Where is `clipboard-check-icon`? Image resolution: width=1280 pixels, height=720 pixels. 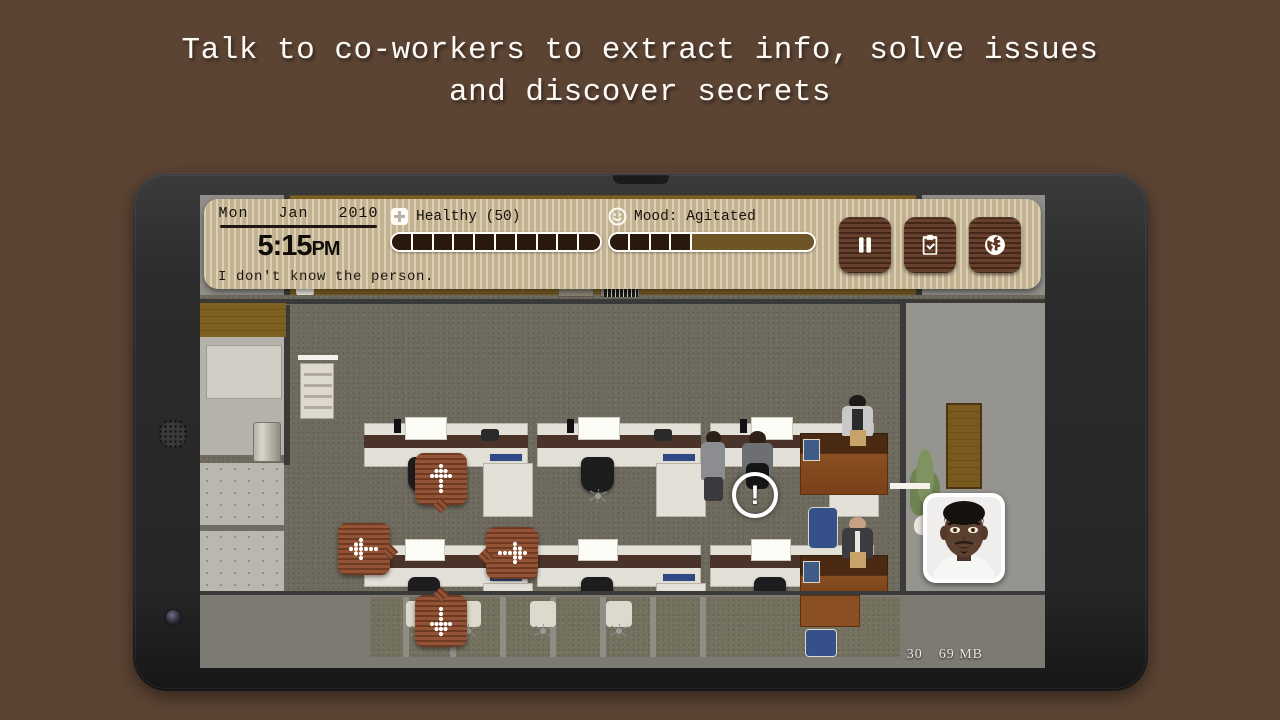 clipboard-check-icon is located at coordinates (930, 244).